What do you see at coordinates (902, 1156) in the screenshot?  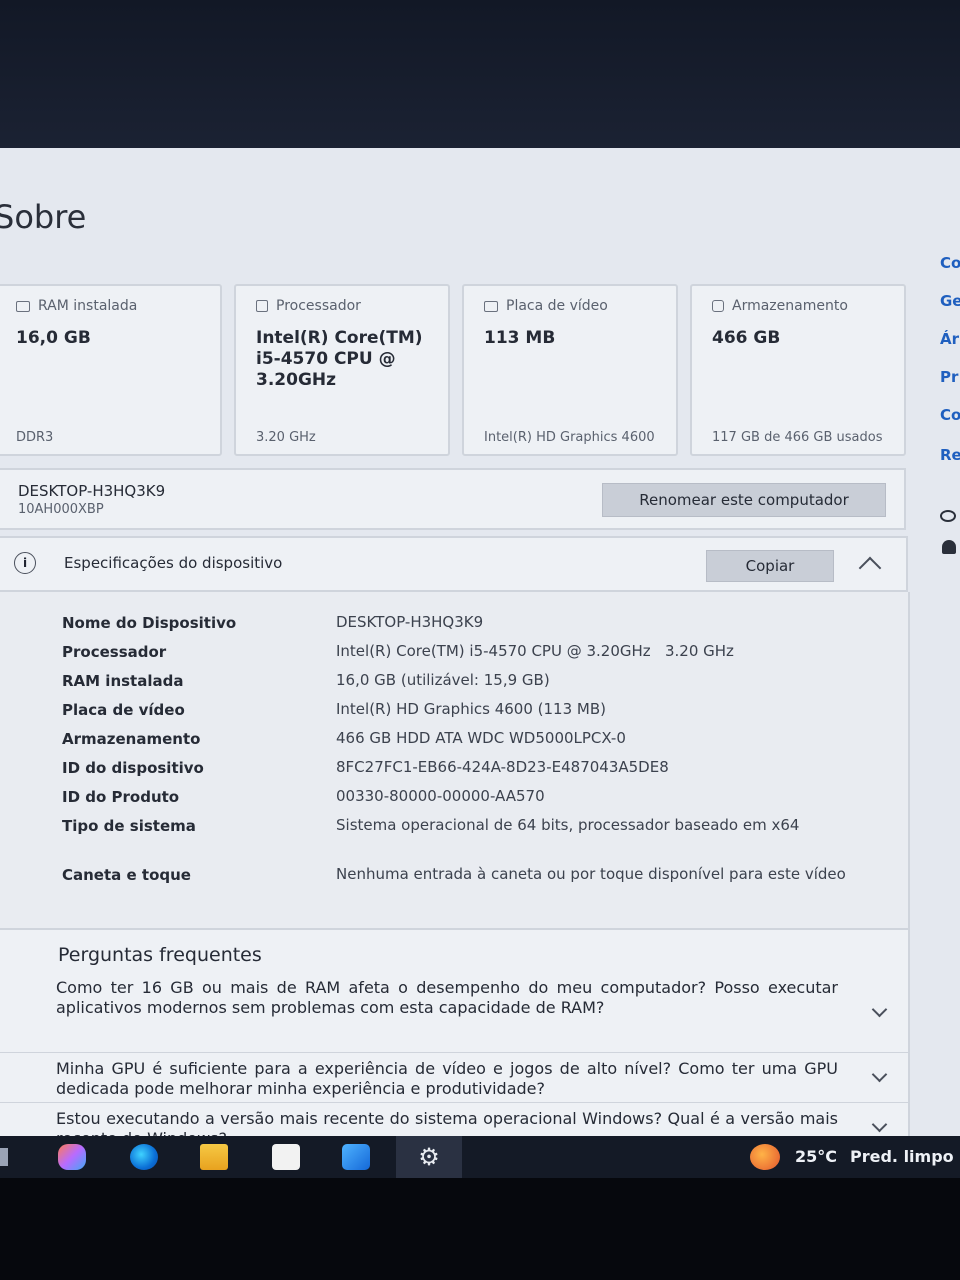 I see `weather-description: Pred. limpo` at bounding box center [902, 1156].